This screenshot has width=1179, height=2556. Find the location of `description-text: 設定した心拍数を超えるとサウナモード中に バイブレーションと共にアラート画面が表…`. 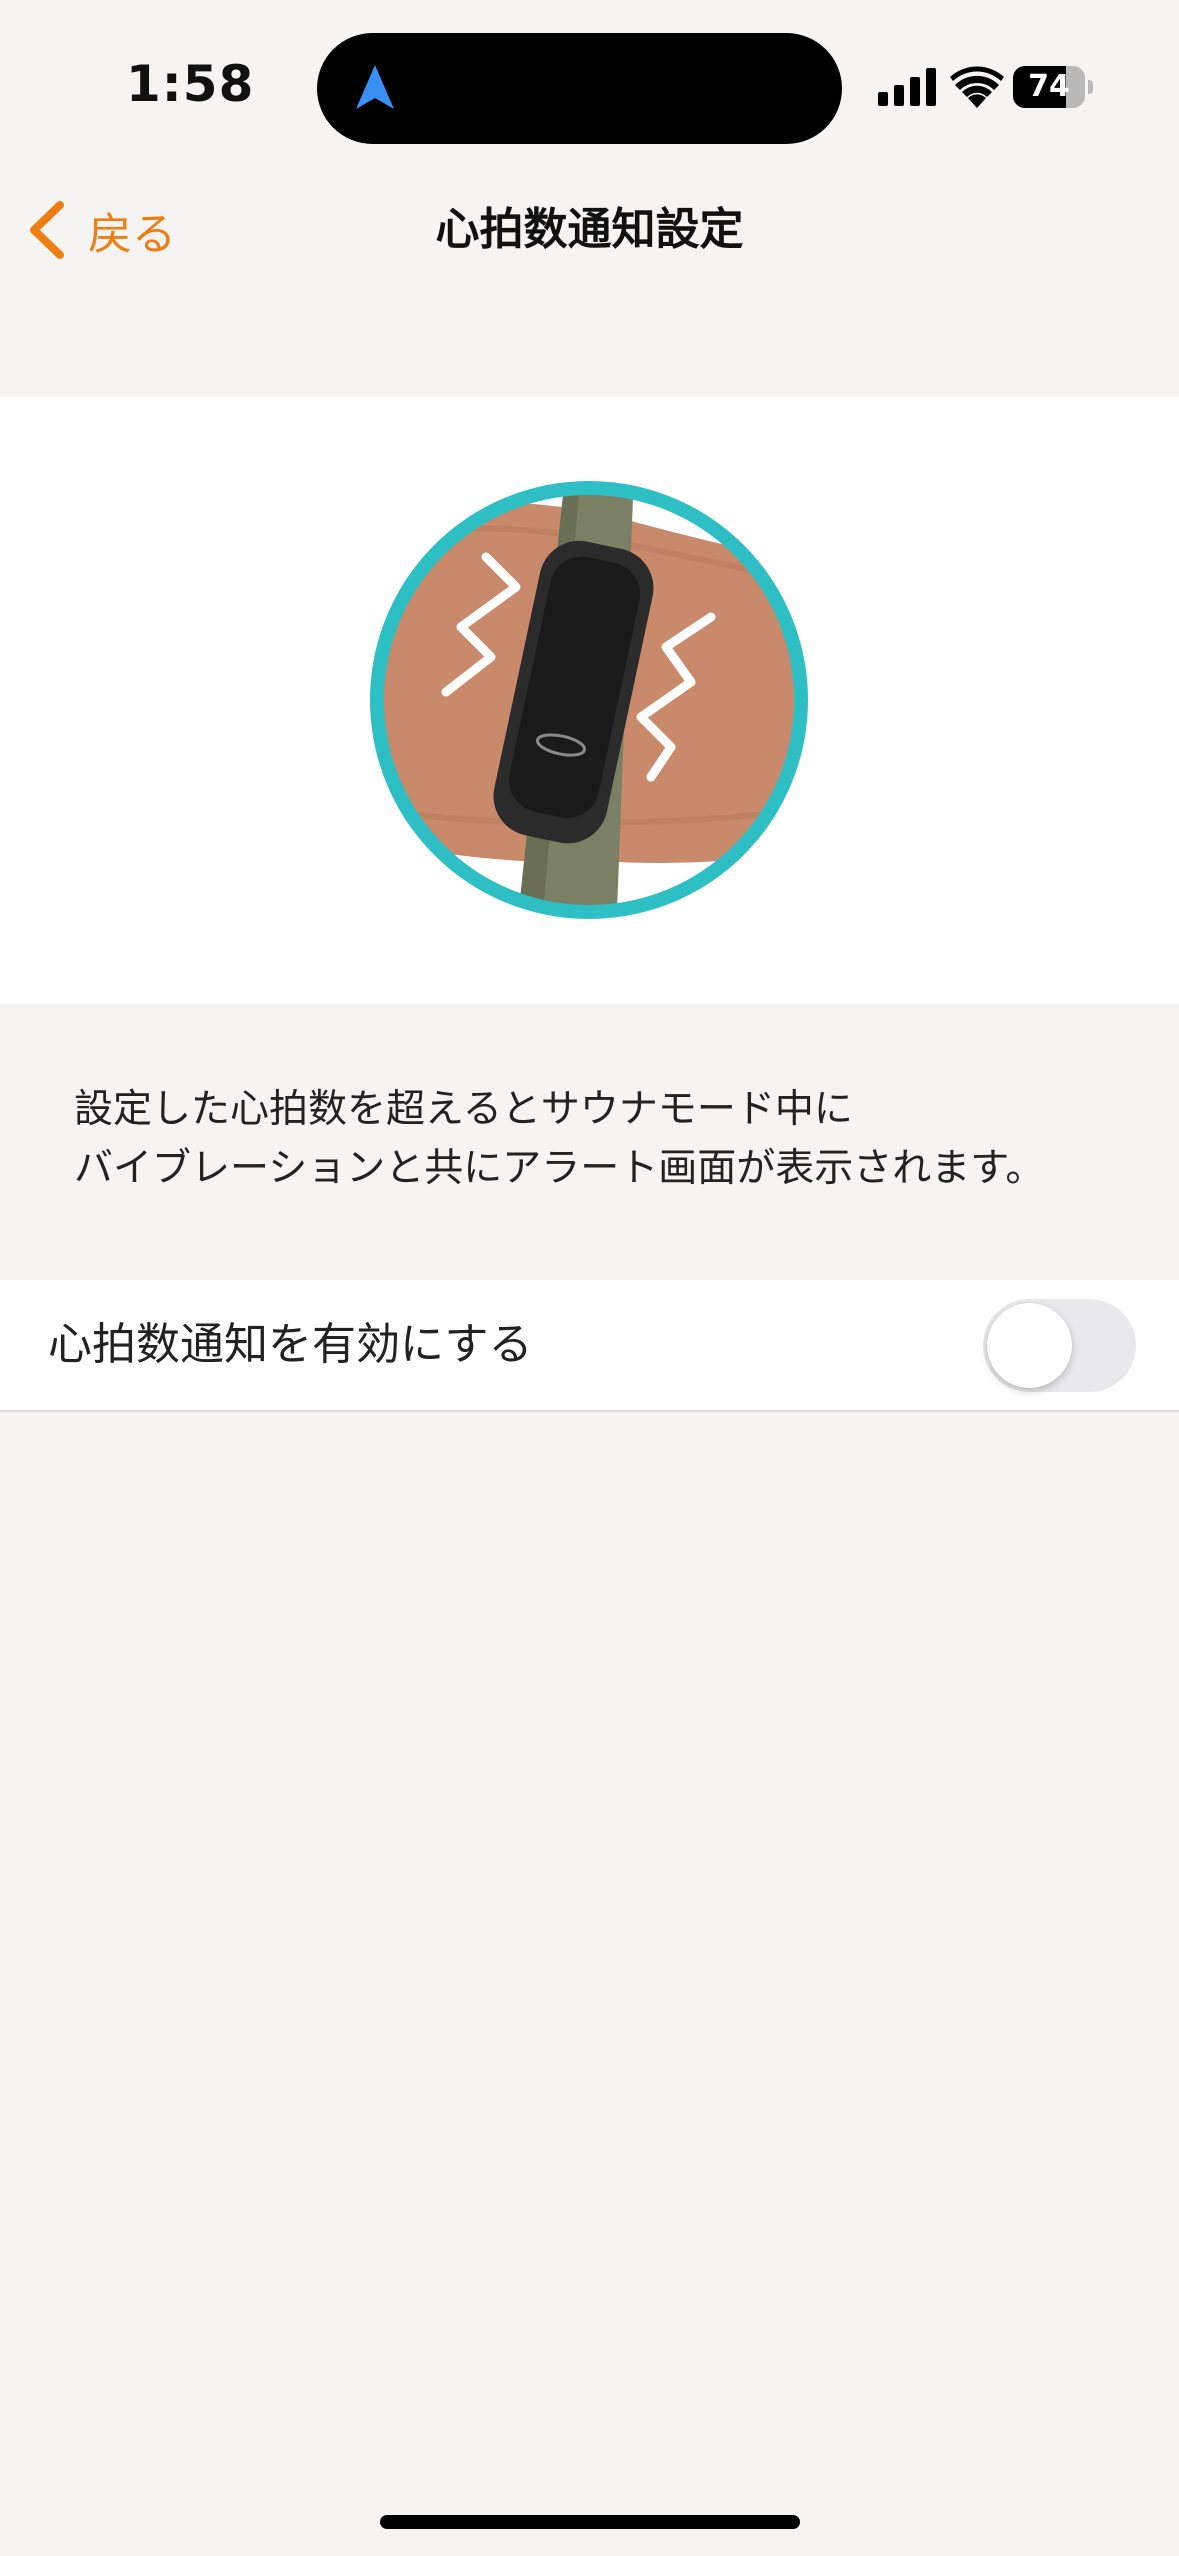

description-text: 設定した心拍数を超えるとサウナモード中に バイブレーションと共にアラート画面が表… is located at coordinates (604, 1139).